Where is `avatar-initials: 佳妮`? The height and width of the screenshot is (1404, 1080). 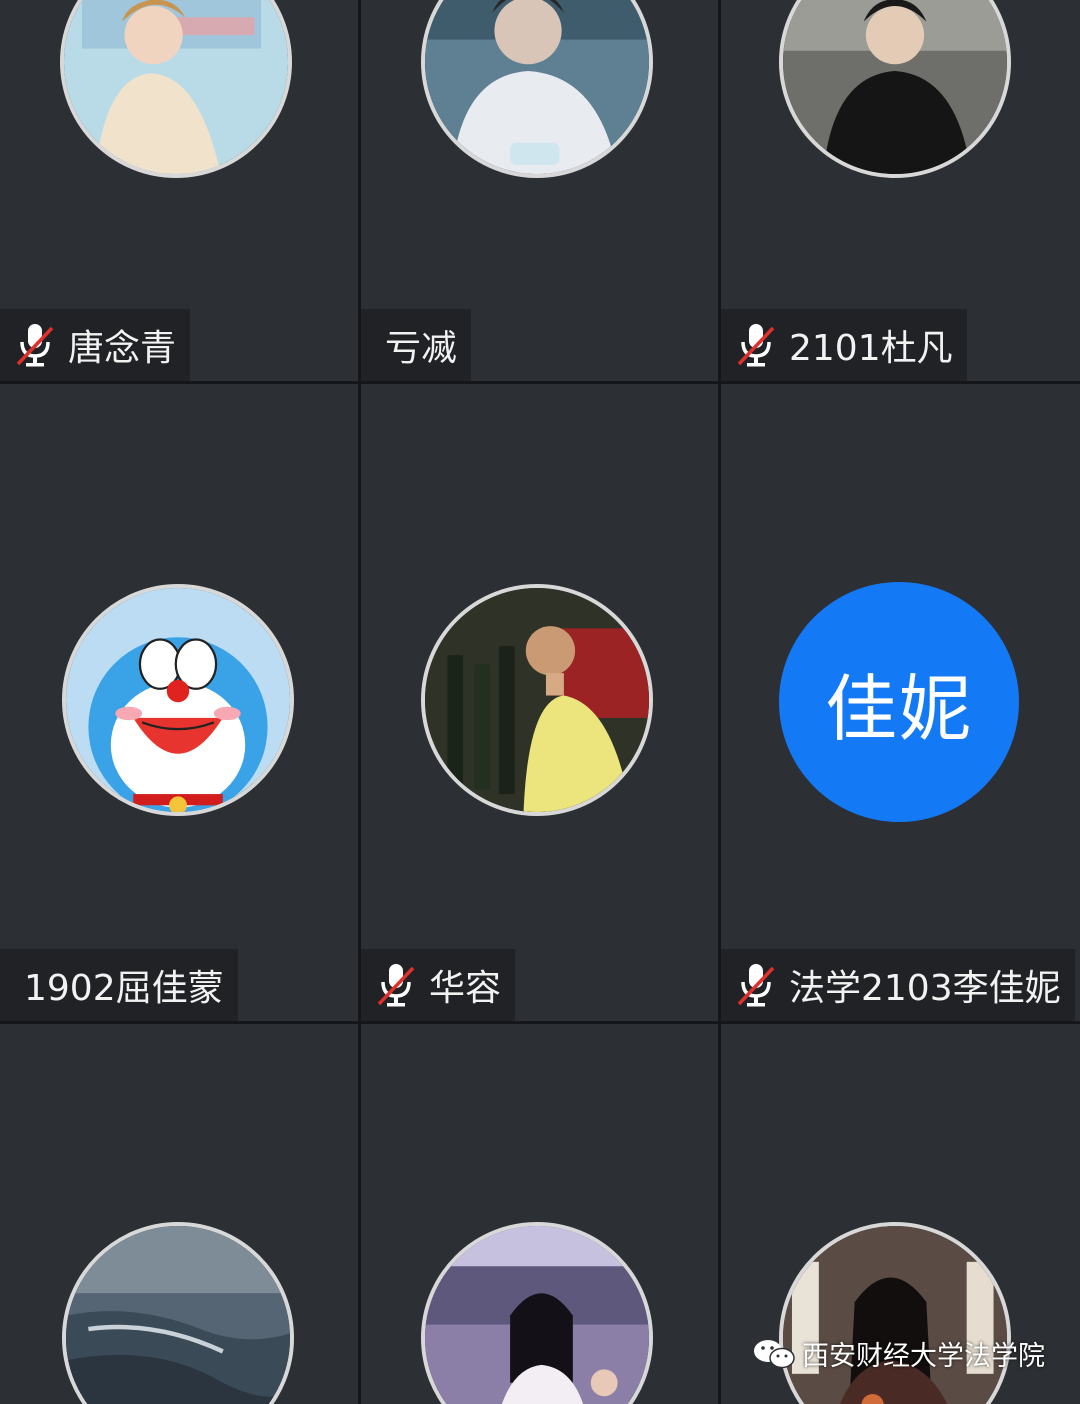
avatar-initials: 佳妮 is located at coordinates (898, 708).